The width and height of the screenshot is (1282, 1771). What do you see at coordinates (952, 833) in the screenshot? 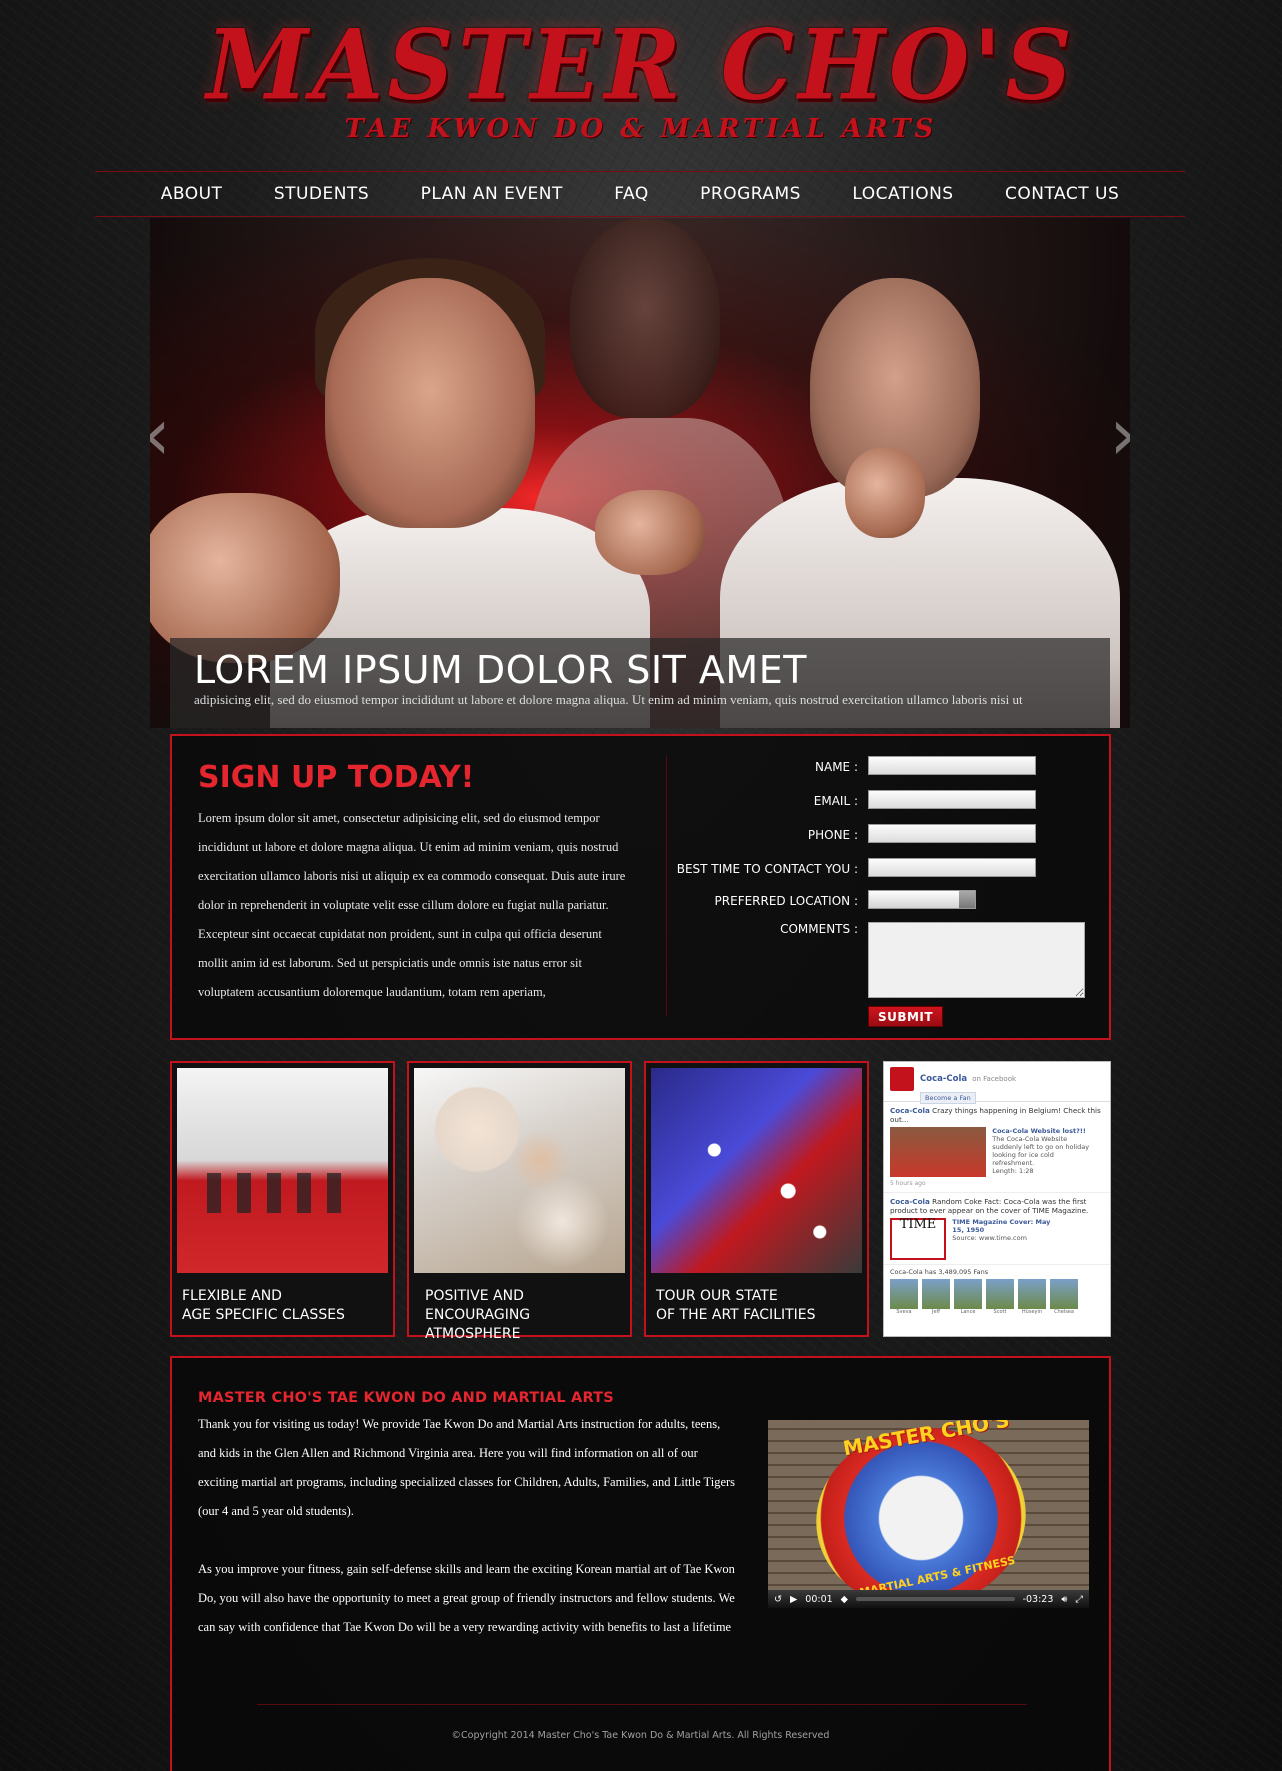
I see `phone-field` at bounding box center [952, 833].